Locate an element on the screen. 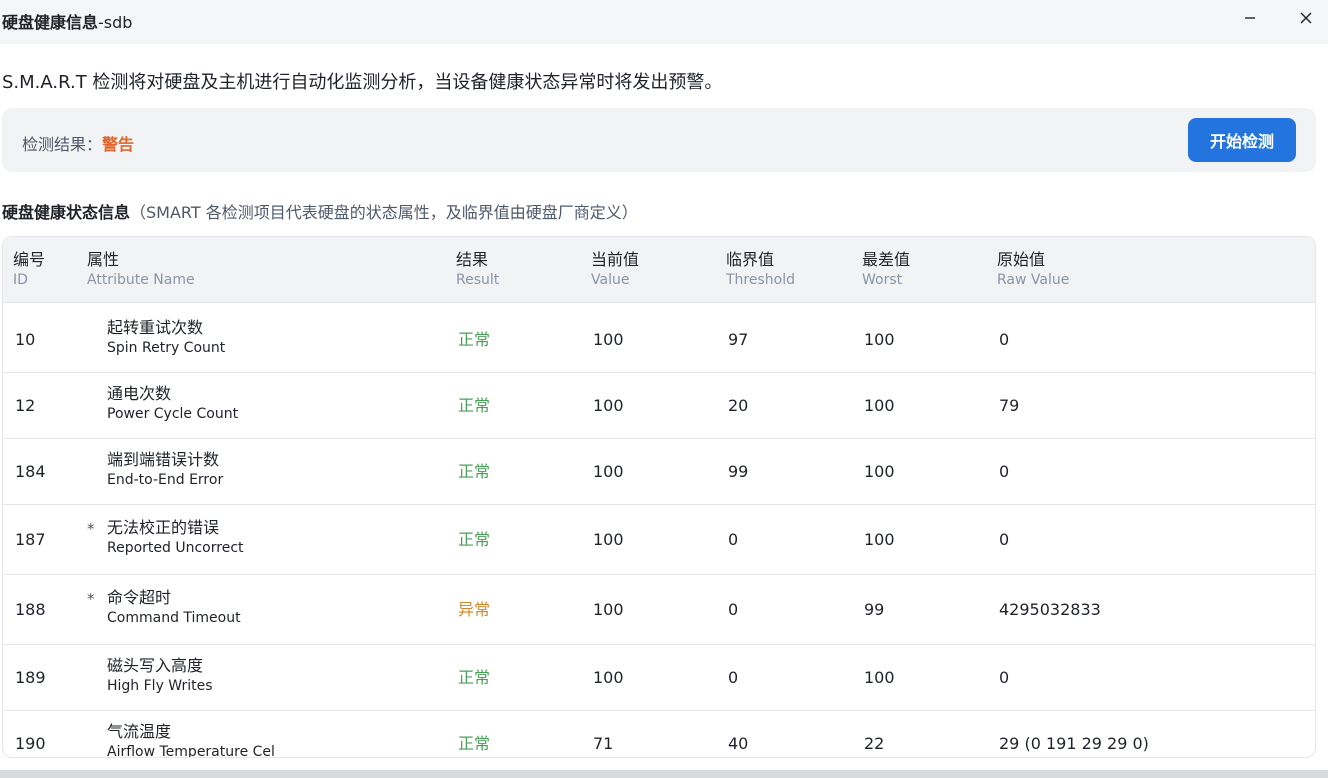 Image resolution: width=1328 pixels, height=778 pixels. header-threshold-en: Threshold is located at coordinates (760, 280).